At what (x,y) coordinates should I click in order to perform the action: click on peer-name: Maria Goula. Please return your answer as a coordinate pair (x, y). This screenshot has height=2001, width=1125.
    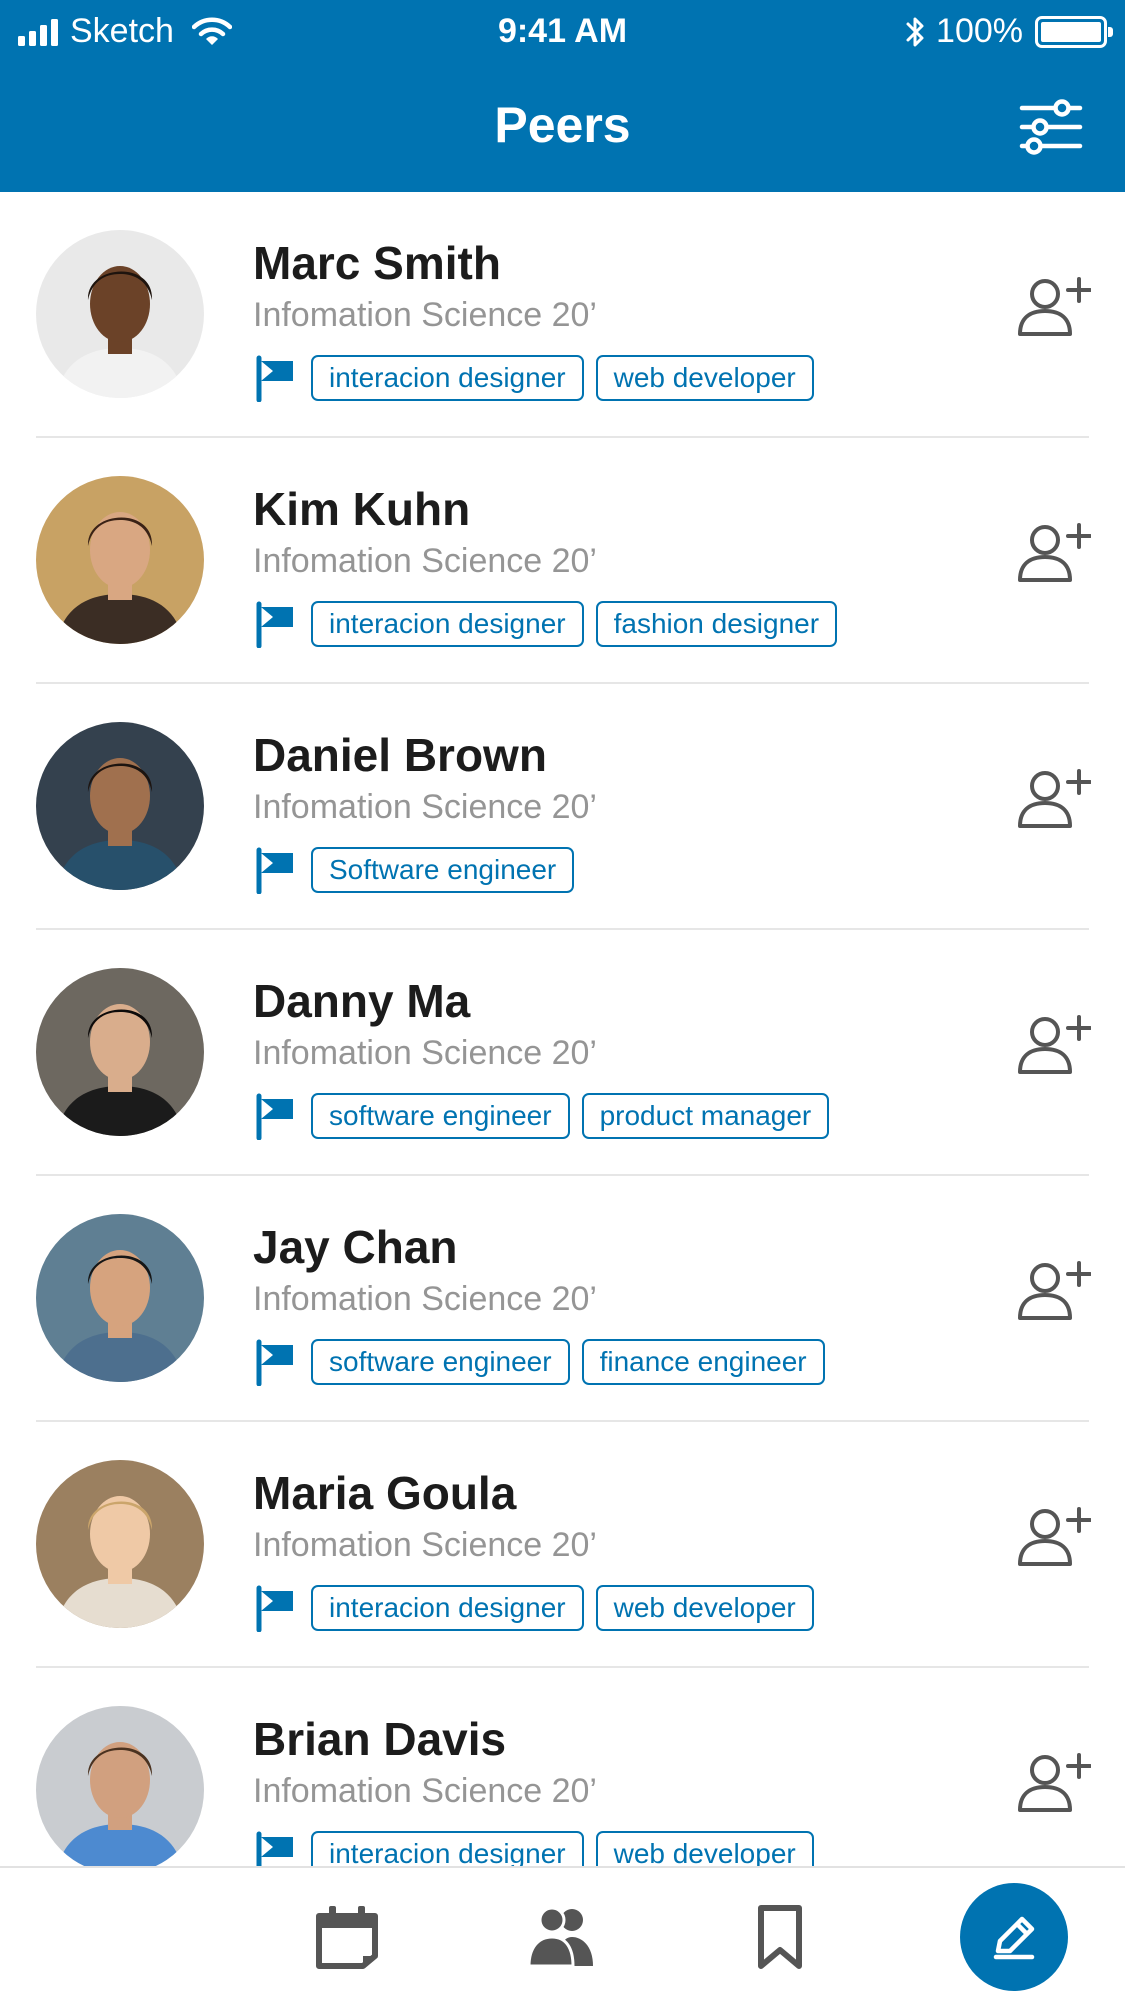
    Looking at the image, I should click on (384, 1493).